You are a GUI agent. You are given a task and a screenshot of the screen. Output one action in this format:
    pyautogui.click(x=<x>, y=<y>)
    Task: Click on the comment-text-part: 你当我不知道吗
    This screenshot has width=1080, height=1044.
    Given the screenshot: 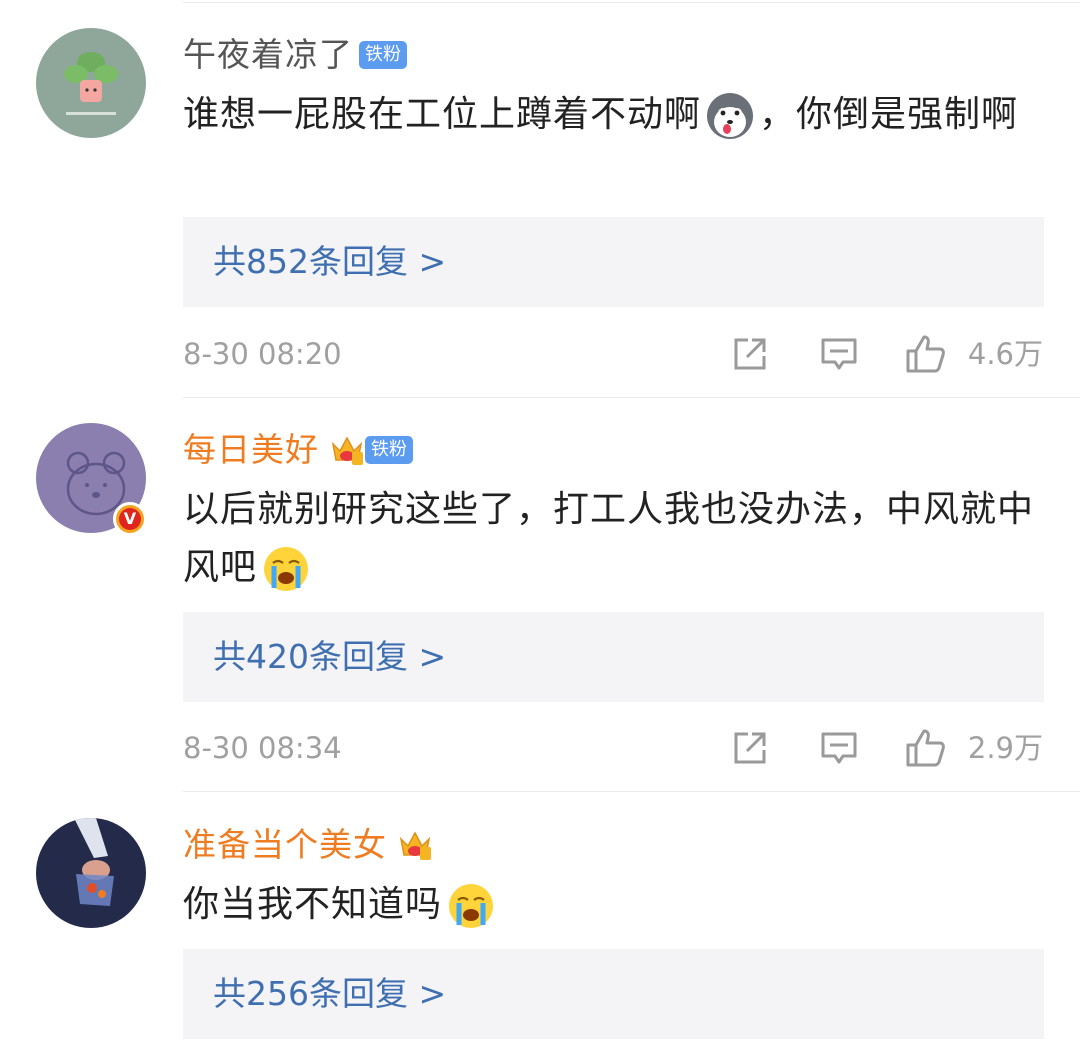 What is the action you would take?
    pyautogui.click(x=313, y=904)
    